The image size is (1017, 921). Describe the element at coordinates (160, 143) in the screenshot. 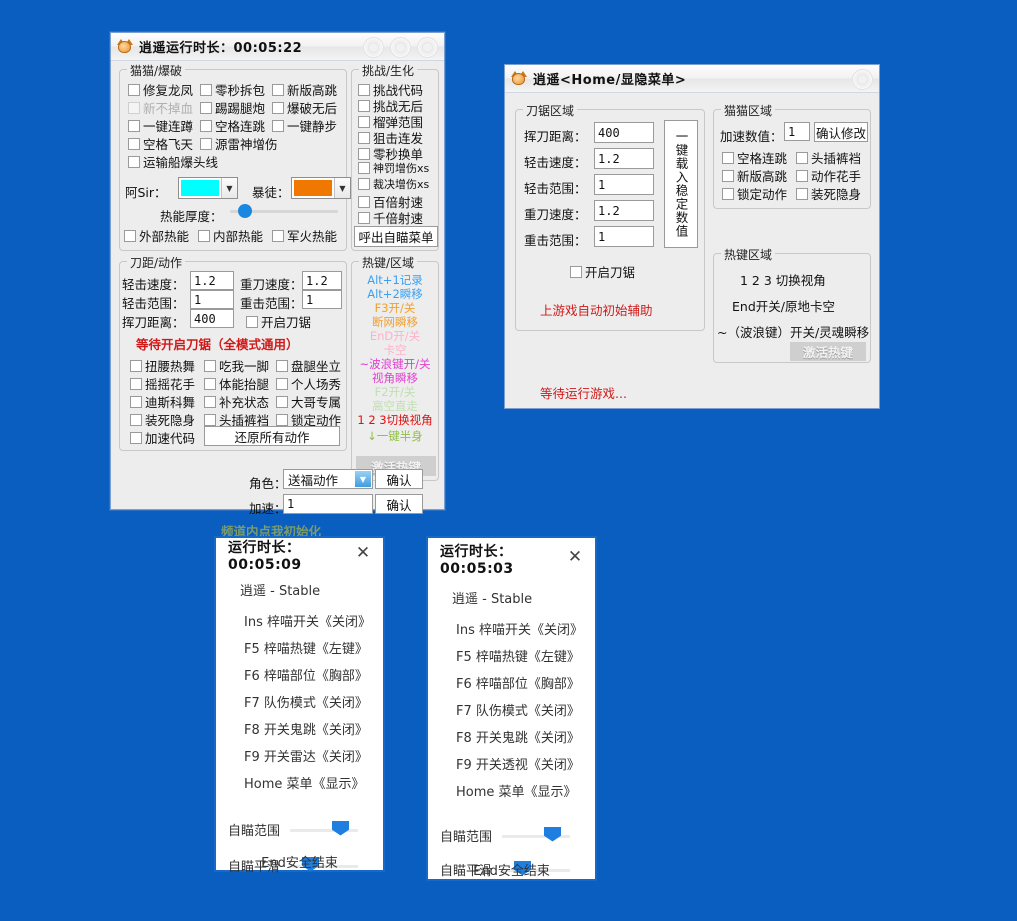

I see `checkbox-space-fly: 空格飞天` at that location.